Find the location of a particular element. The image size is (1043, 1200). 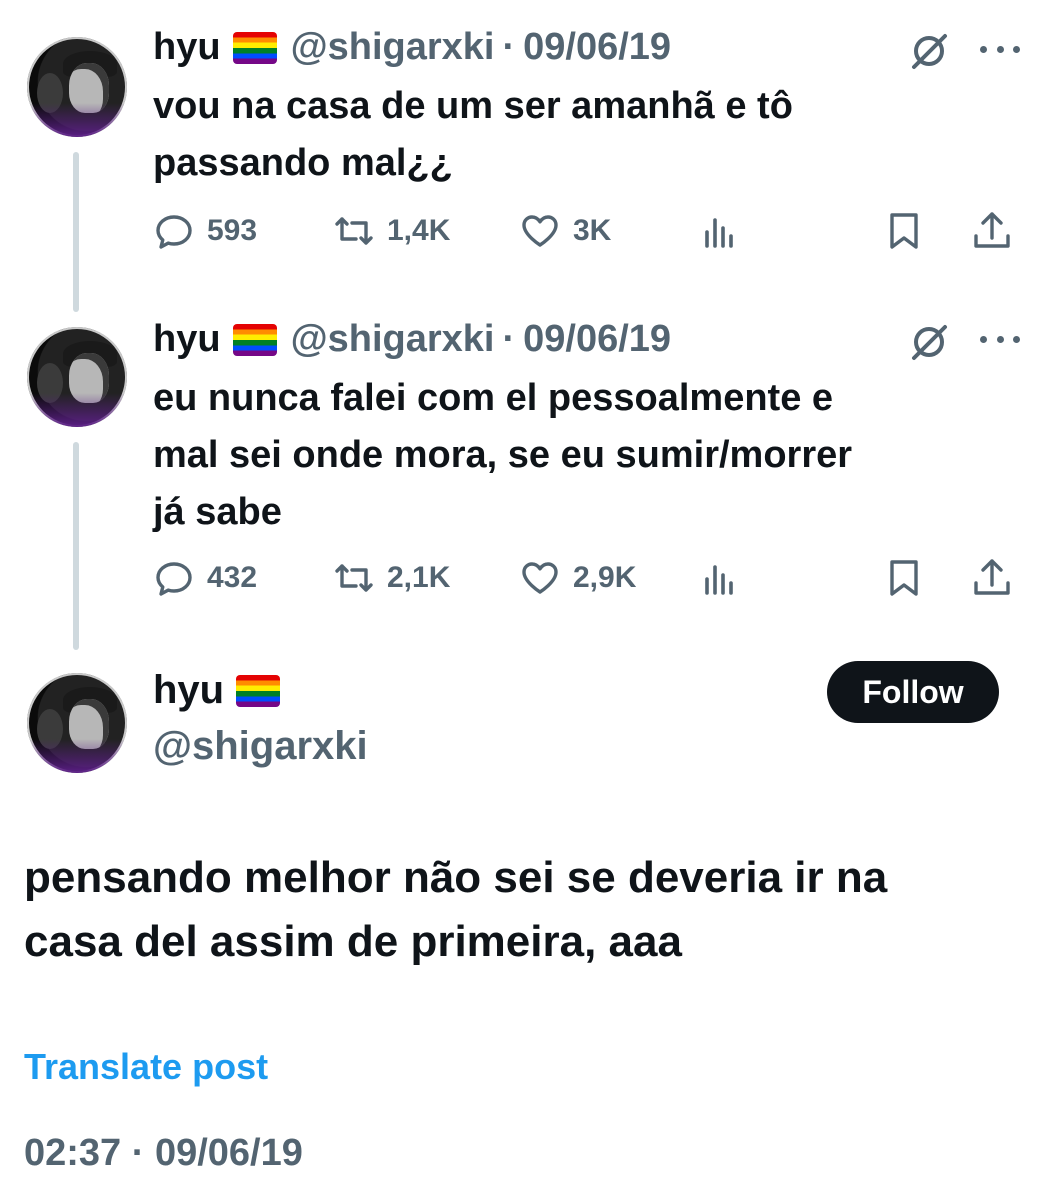

main-author: hyu is located at coordinates (223, 690).